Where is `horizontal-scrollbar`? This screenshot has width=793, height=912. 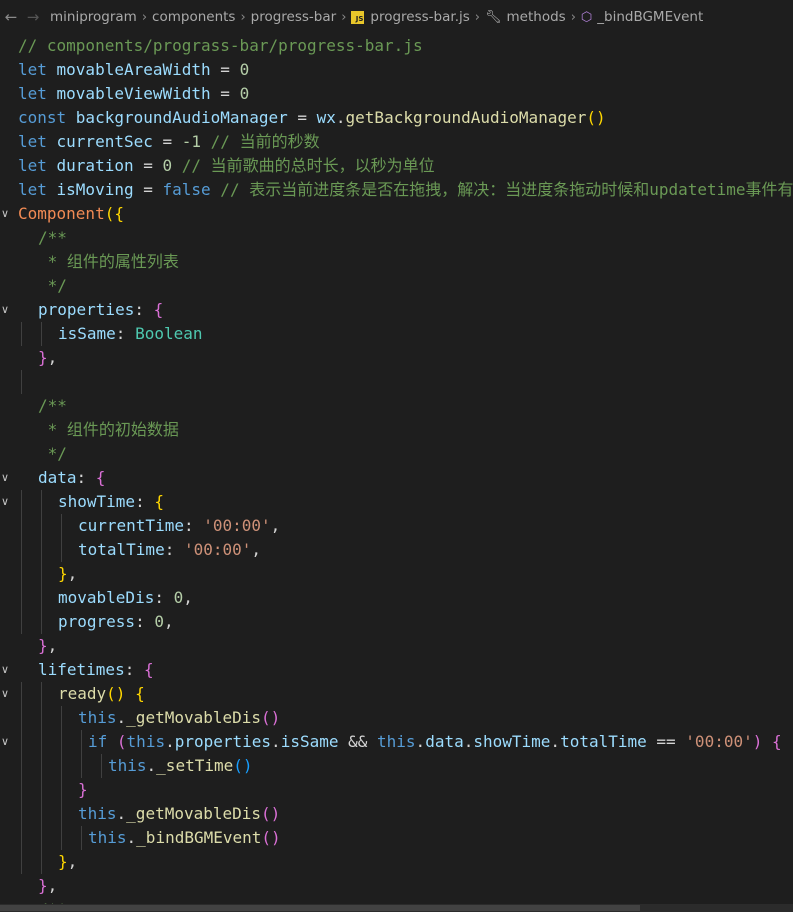
horizontal-scrollbar is located at coordinates (396, 908).